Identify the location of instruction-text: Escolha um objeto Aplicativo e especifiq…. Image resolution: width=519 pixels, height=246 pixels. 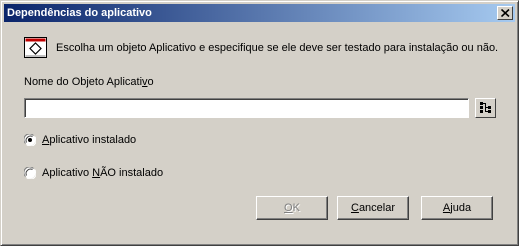
(277, 48).